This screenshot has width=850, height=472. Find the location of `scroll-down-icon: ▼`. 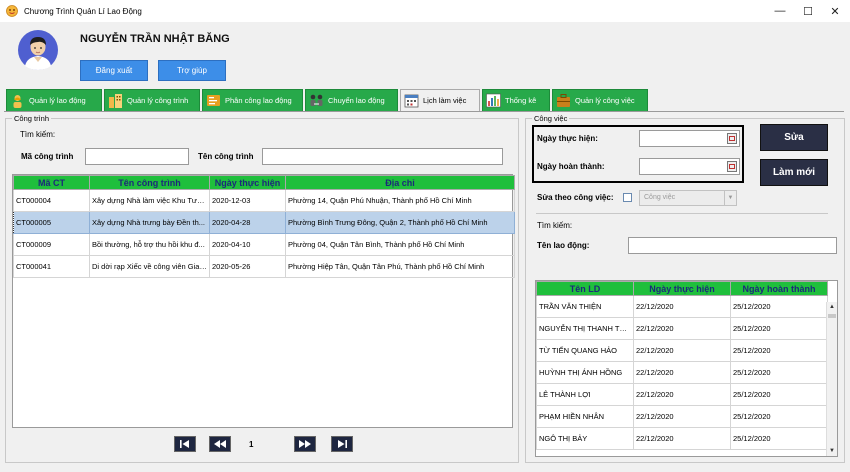

scroll-down-icon: ▼ is located at coordinates (832, 451).